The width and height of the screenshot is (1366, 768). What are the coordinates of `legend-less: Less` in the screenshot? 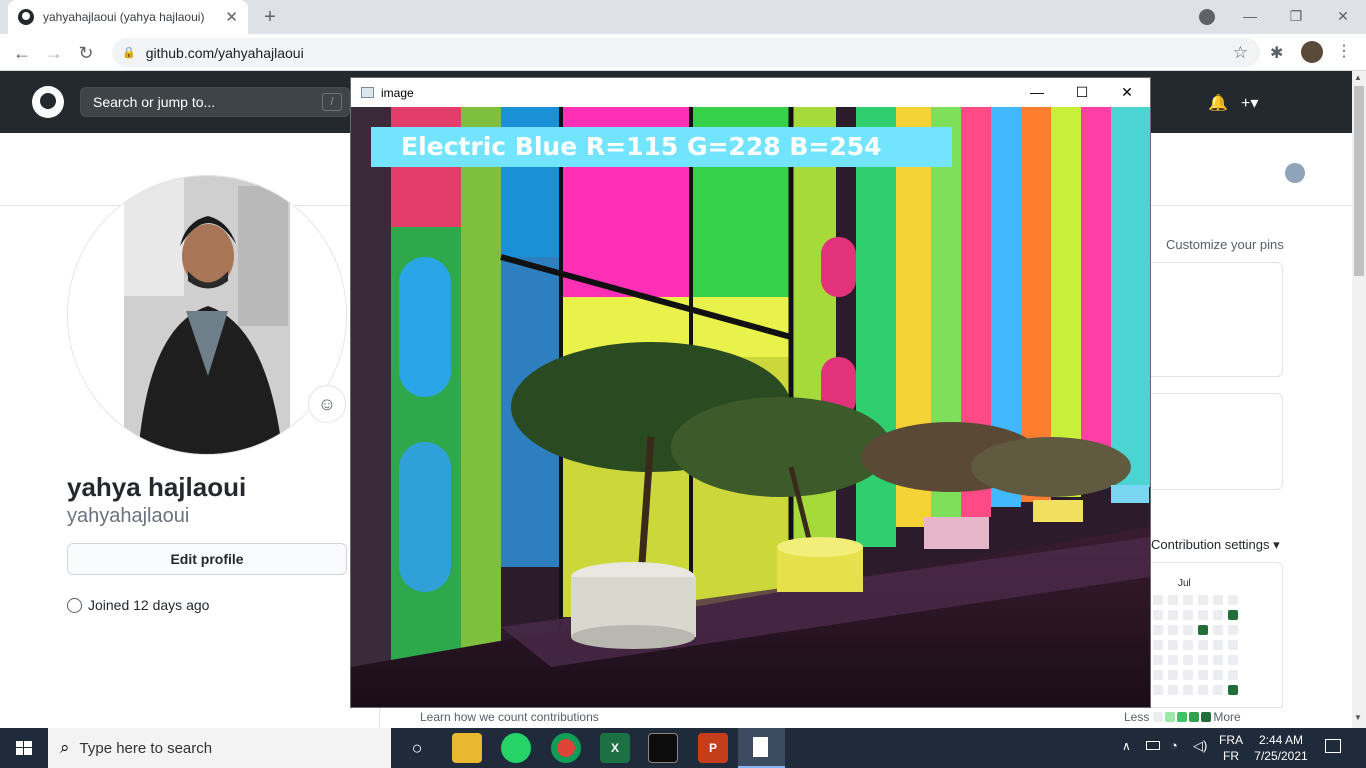 It's located at (1137, 717).